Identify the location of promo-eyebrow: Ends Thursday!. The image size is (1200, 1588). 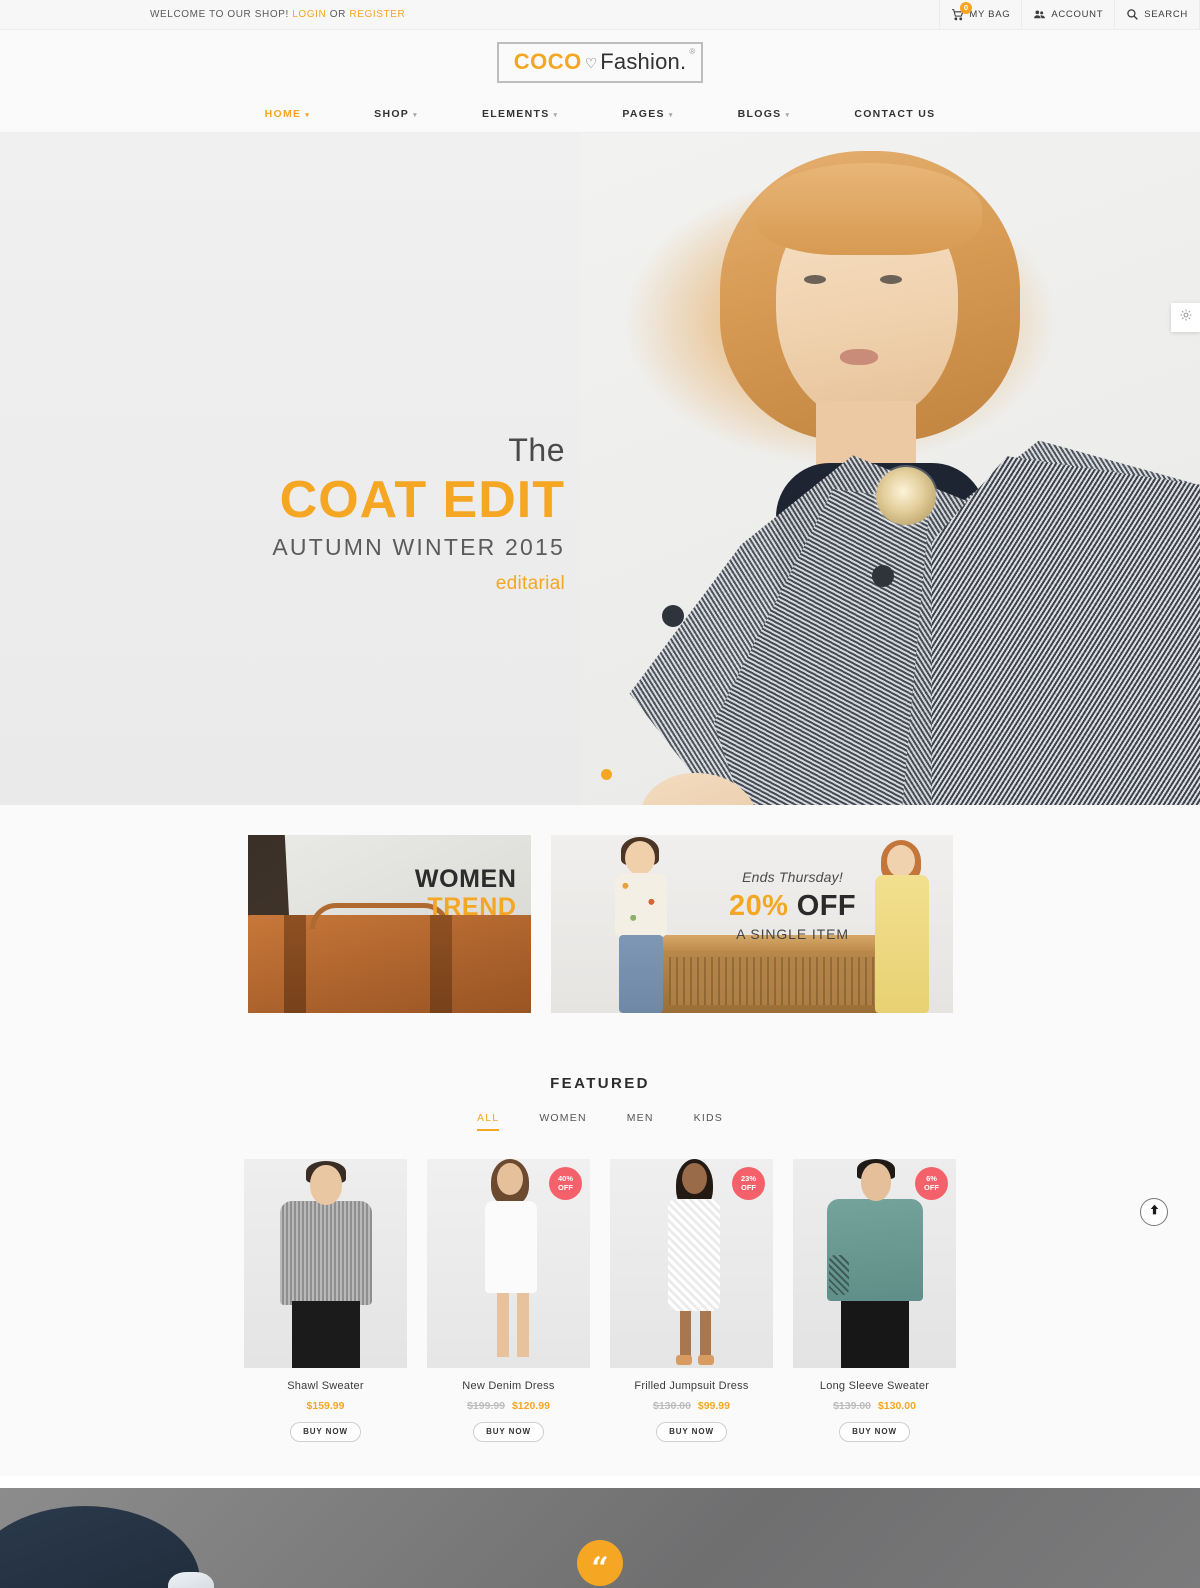
(792, 877).